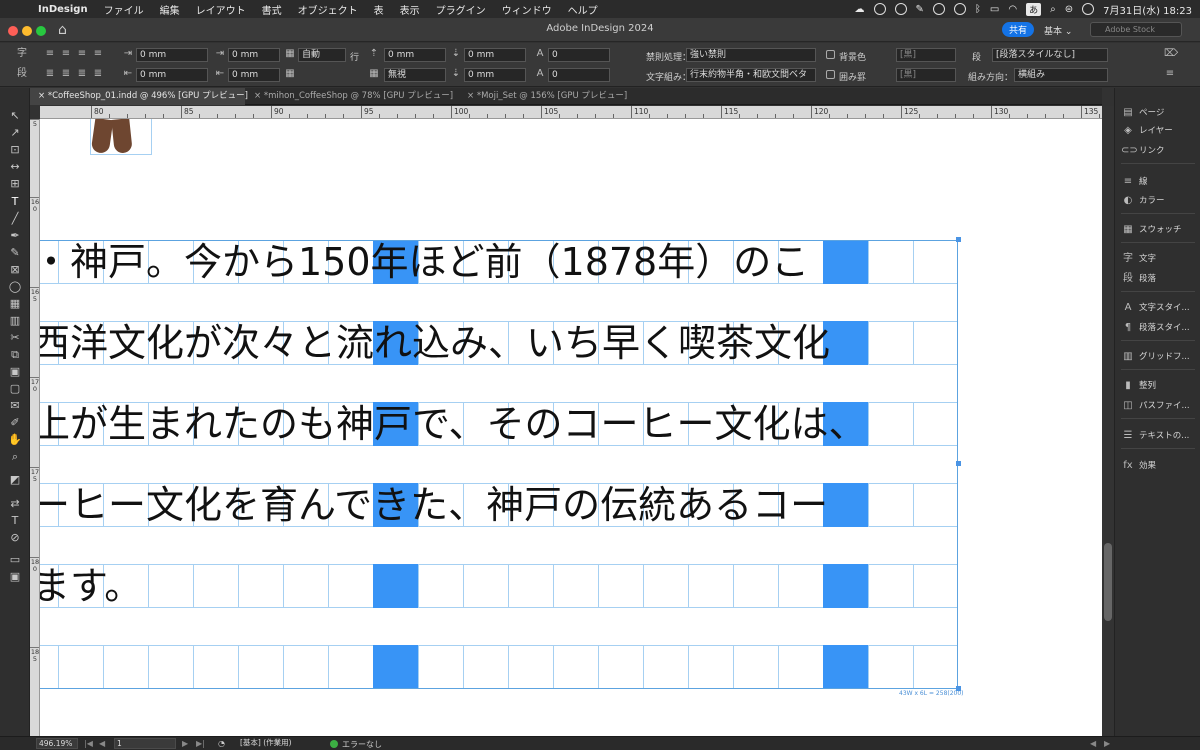 The image size is (1200, 750). What do you see at coordinates (830, 74) in the screenshot?
I see `frame-border-checkbox` at bounding box center [830, 74].